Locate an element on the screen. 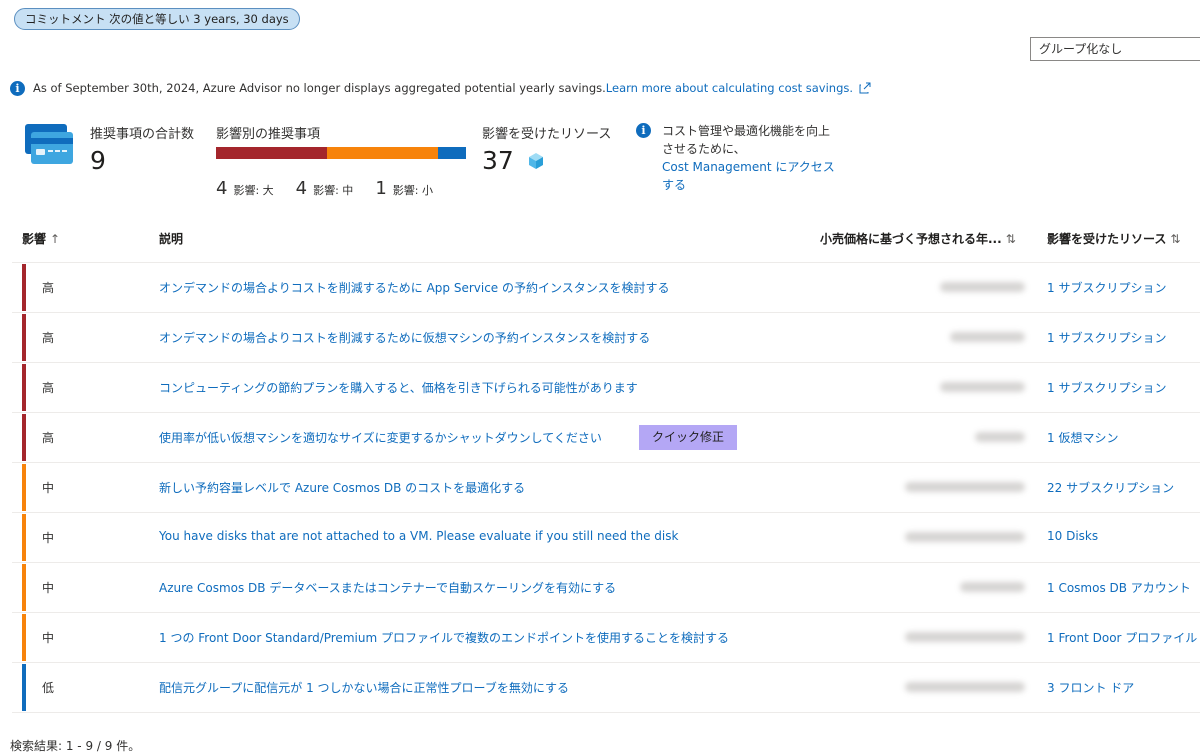 The image size is (1200, 753). high-label: 影響: 大 is located at coordinates (253, 190).